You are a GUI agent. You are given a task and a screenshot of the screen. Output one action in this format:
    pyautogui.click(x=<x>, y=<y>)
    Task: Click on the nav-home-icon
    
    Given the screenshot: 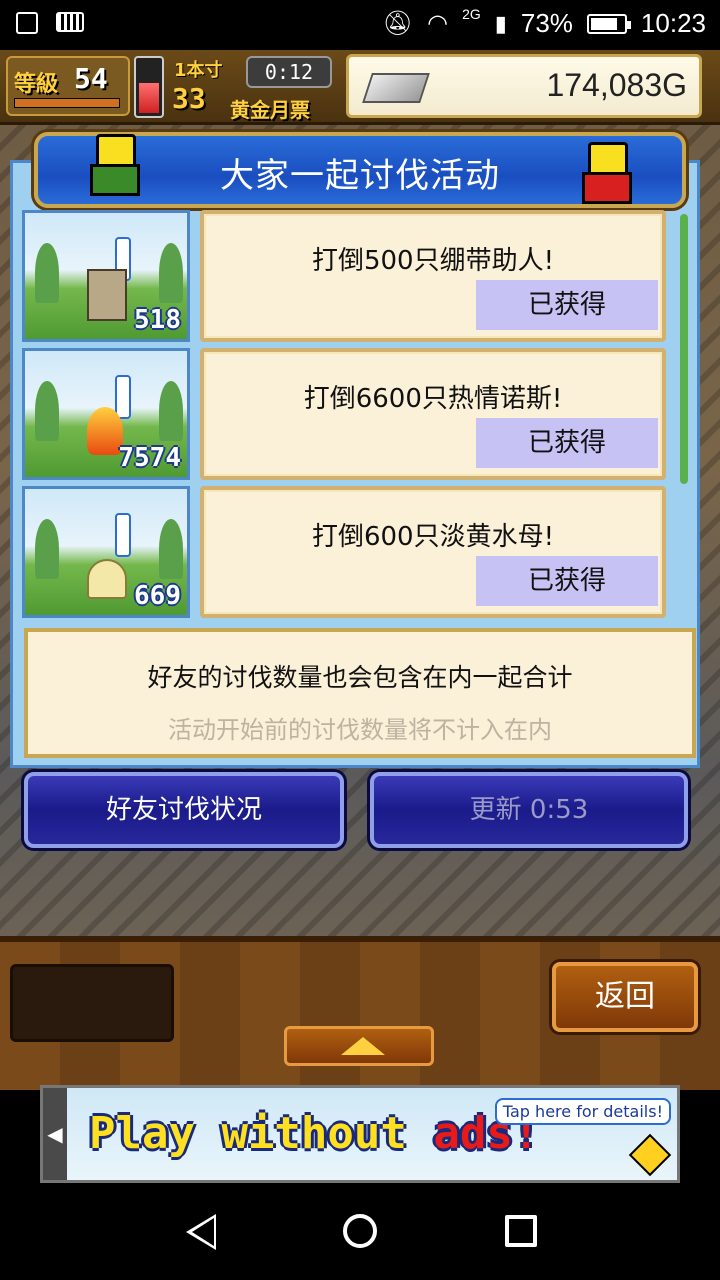 What is the action you would take?
    pyautogui.click(x=360, y=1231)
    